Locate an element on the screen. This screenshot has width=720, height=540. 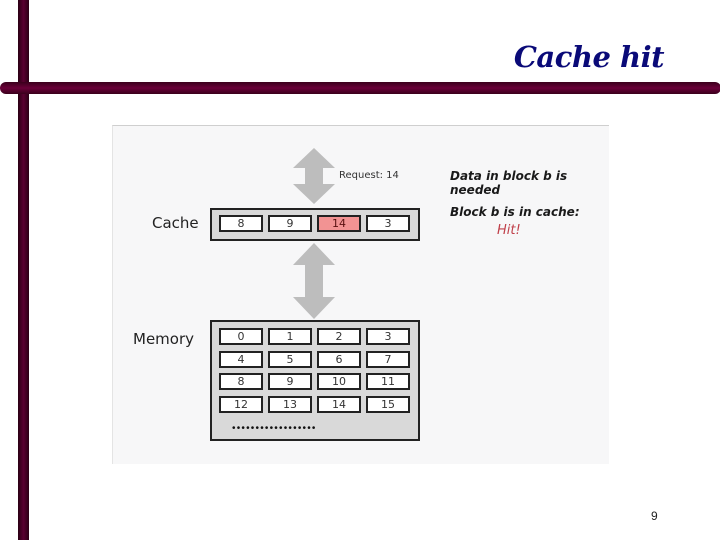
cache-block: 9 is located at coordinates (290, 223).